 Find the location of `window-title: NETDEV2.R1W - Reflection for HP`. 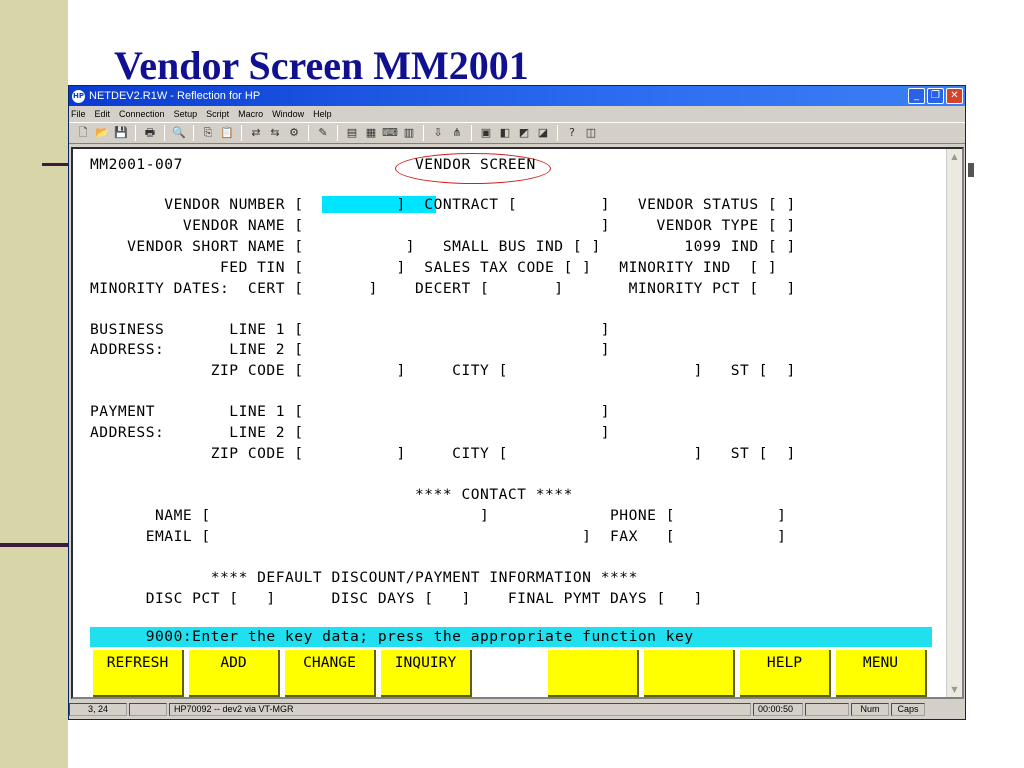

window-title: NETDEV2.R1W - Reflection for HP is located at coordinates (175, 96).